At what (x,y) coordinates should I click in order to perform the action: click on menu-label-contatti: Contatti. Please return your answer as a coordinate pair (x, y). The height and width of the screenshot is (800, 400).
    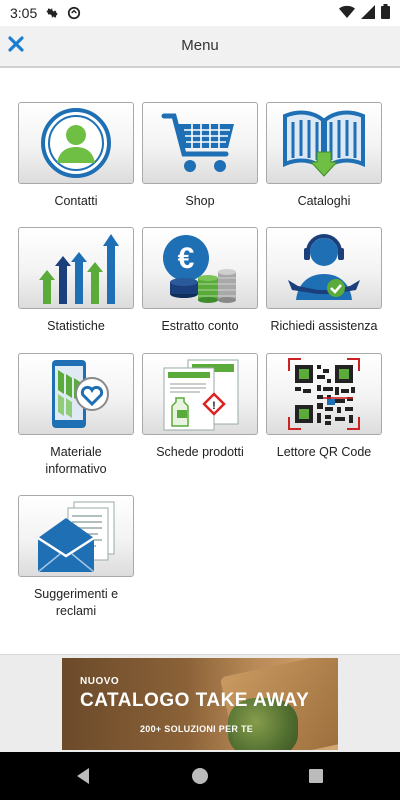
    Looking at the image, I should click on (76, 201).